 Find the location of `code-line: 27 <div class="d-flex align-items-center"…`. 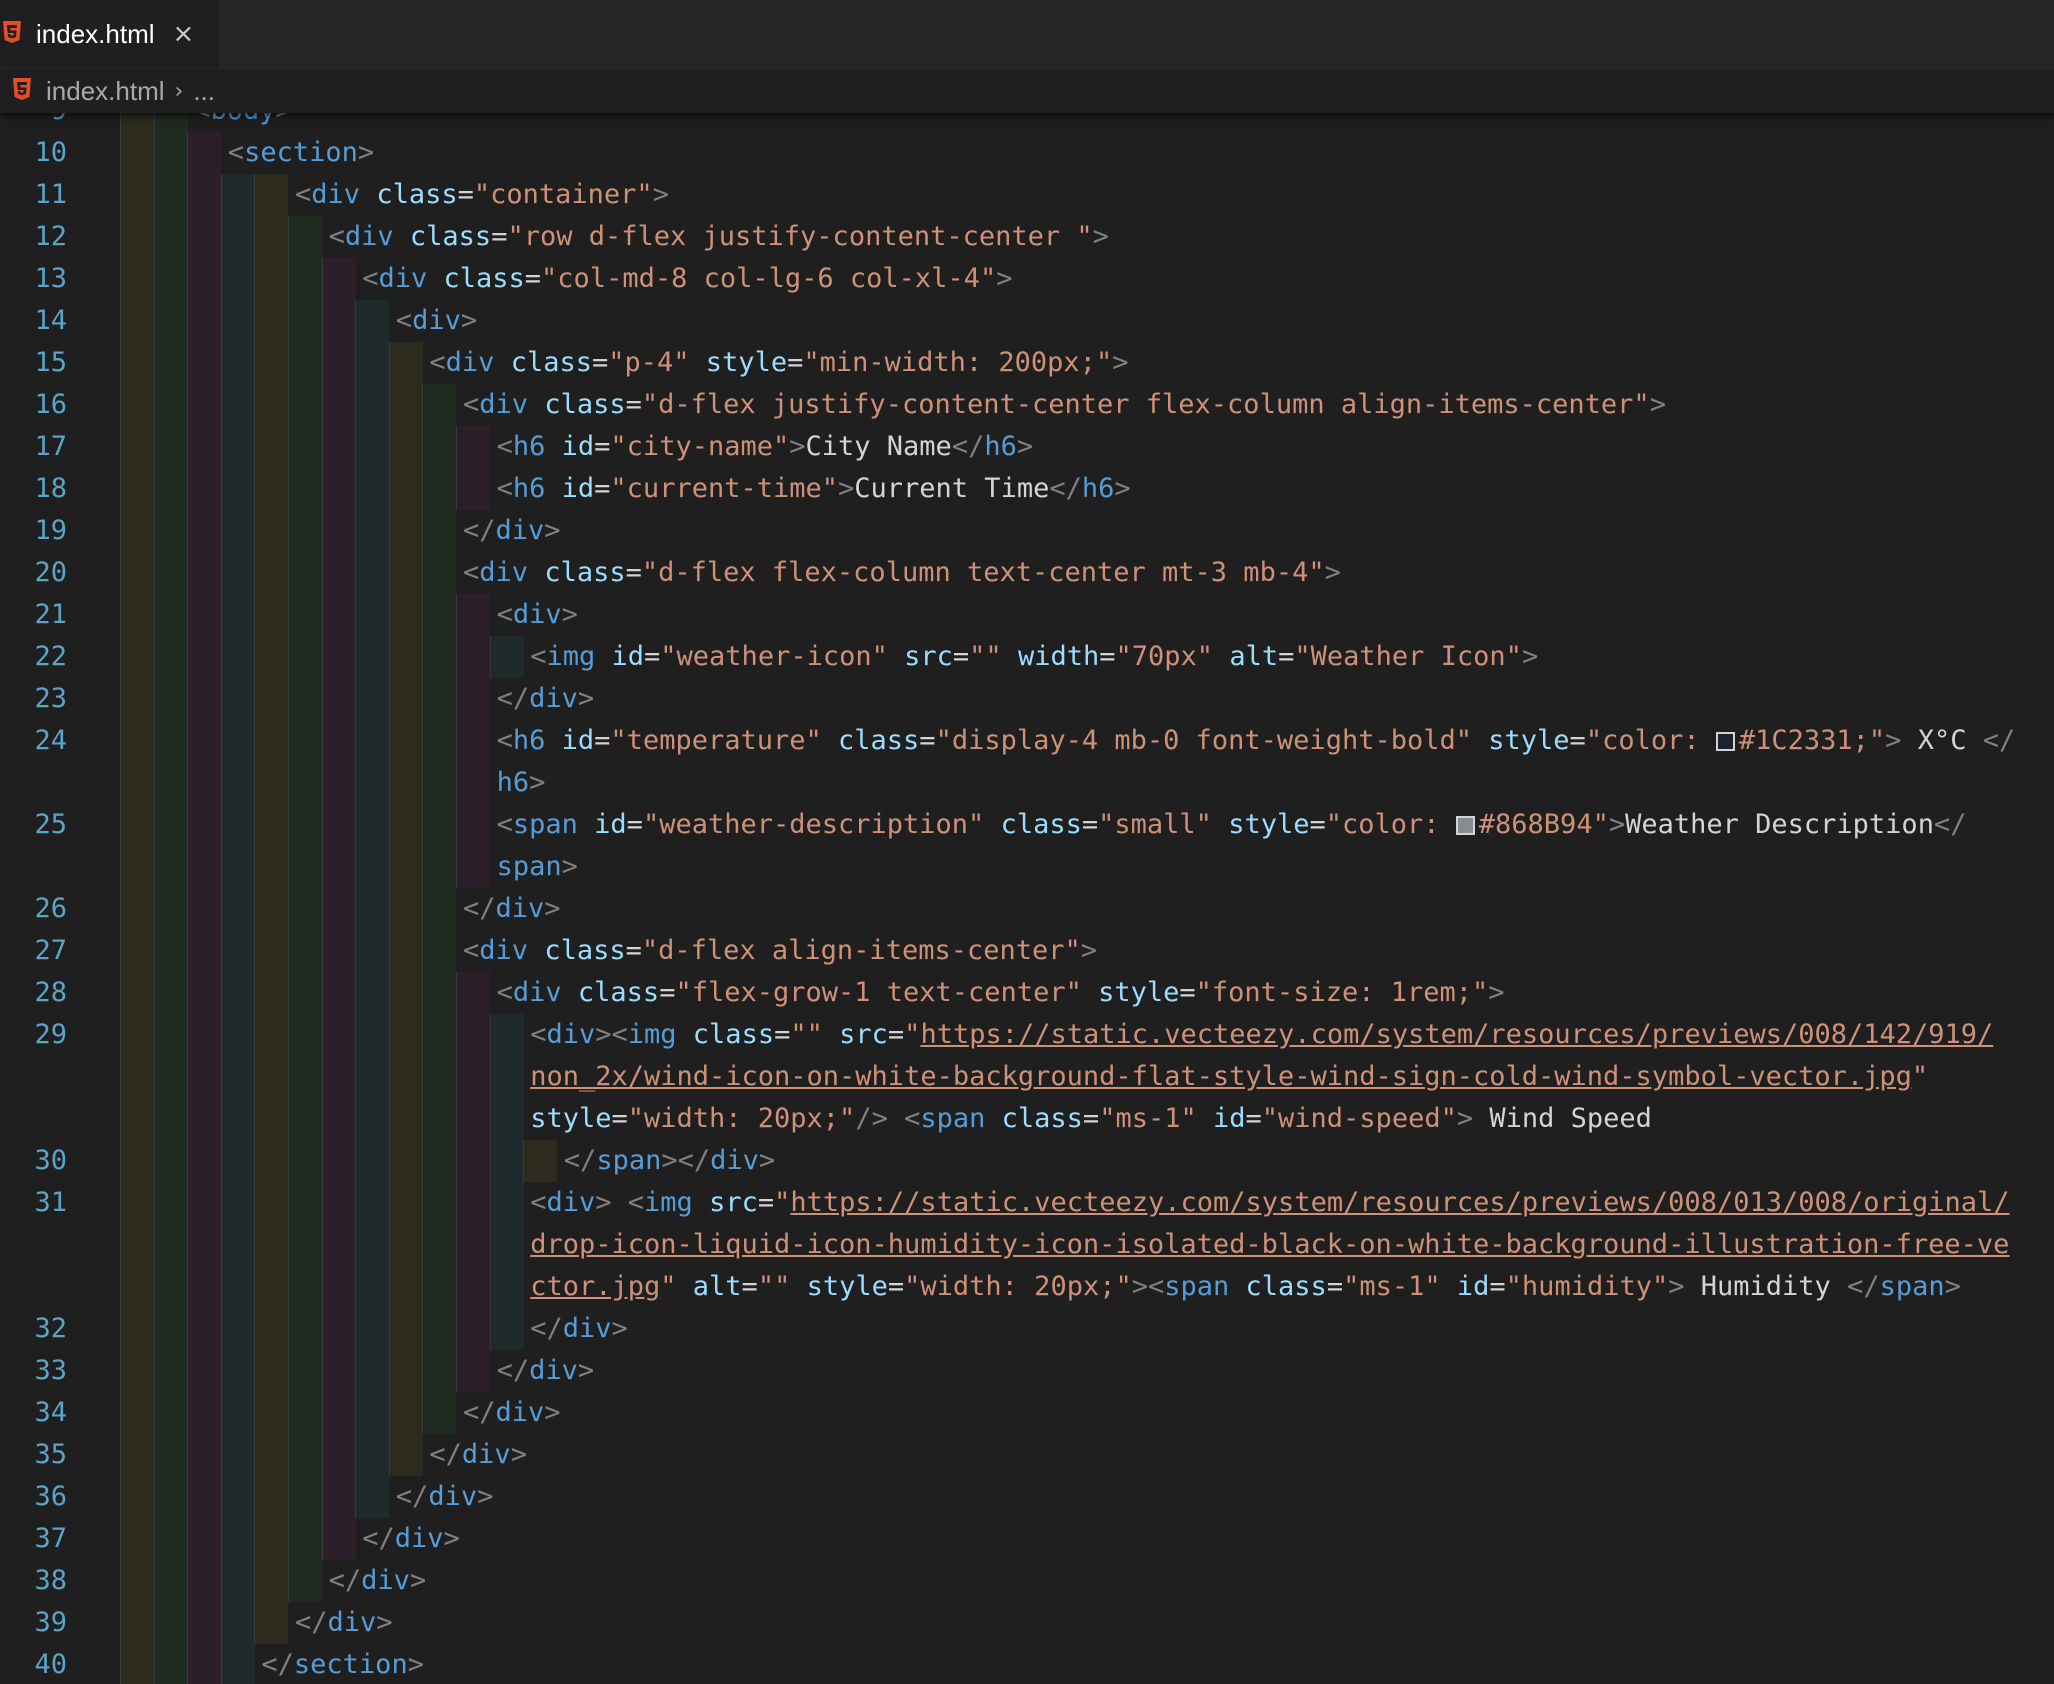

code-line: 27 <div class="d-flex align-items-center"… is located at coordinates (1027, 951).